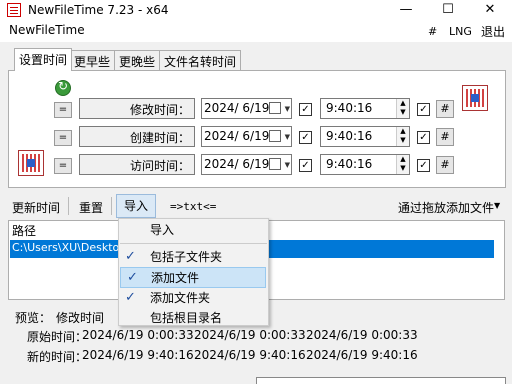 The height and width of the screenshot is (384, 512). What do you see at coordinates (137, 108) in the screenshot?
I see `modified-label: 修改时间：` at bounding box center [137, 108].